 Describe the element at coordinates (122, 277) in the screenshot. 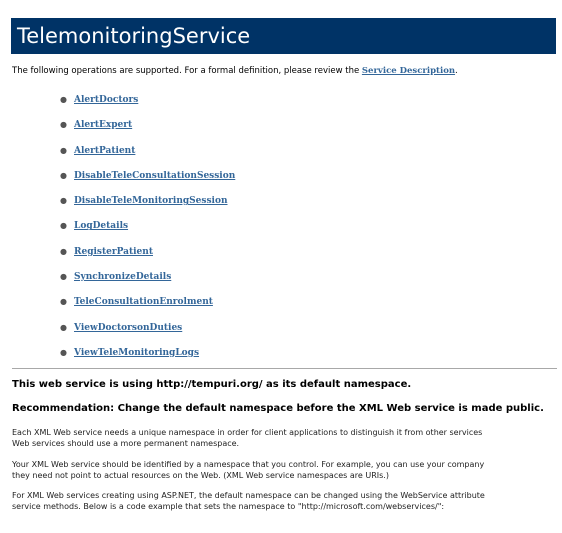

I see `operation-link-synchronize-details: SynchronizeDetails` at that location.